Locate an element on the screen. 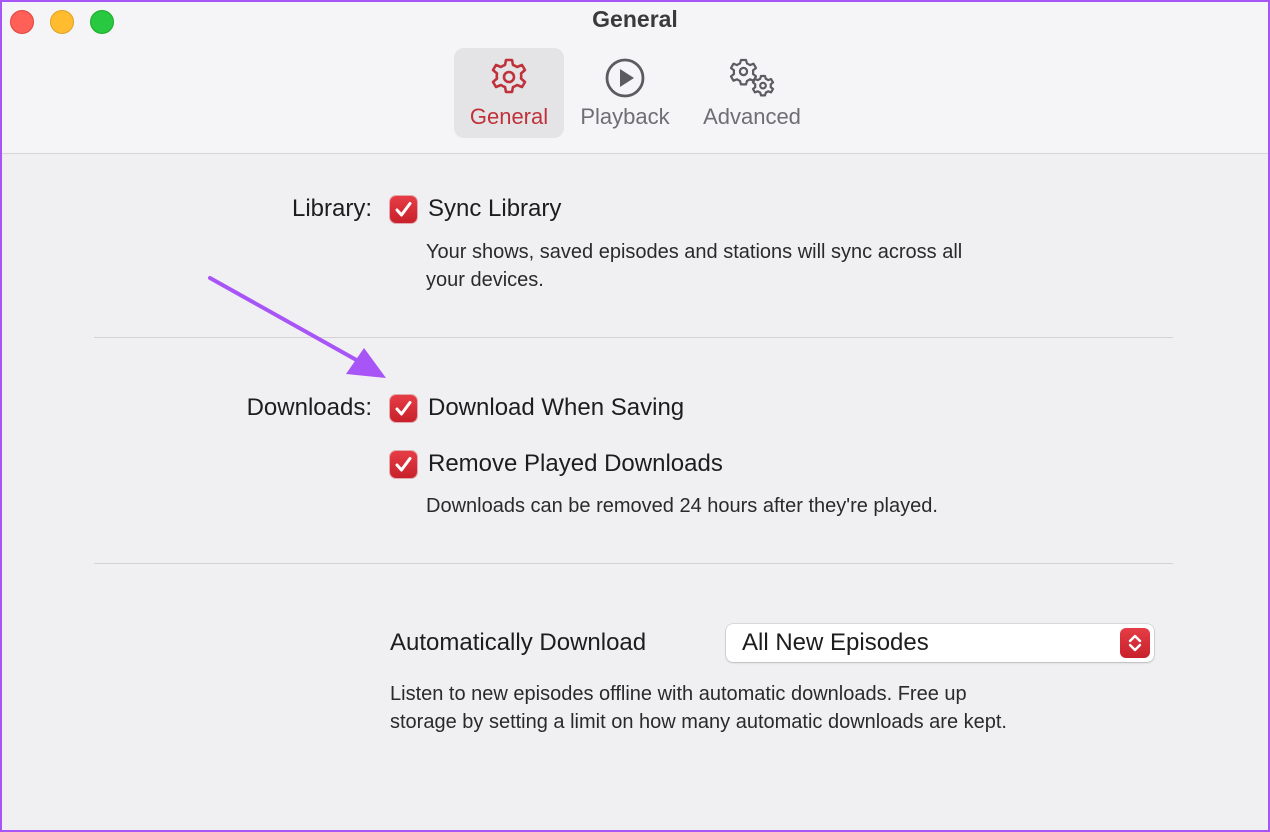  gear-icon is located at coordinates (509, 80).